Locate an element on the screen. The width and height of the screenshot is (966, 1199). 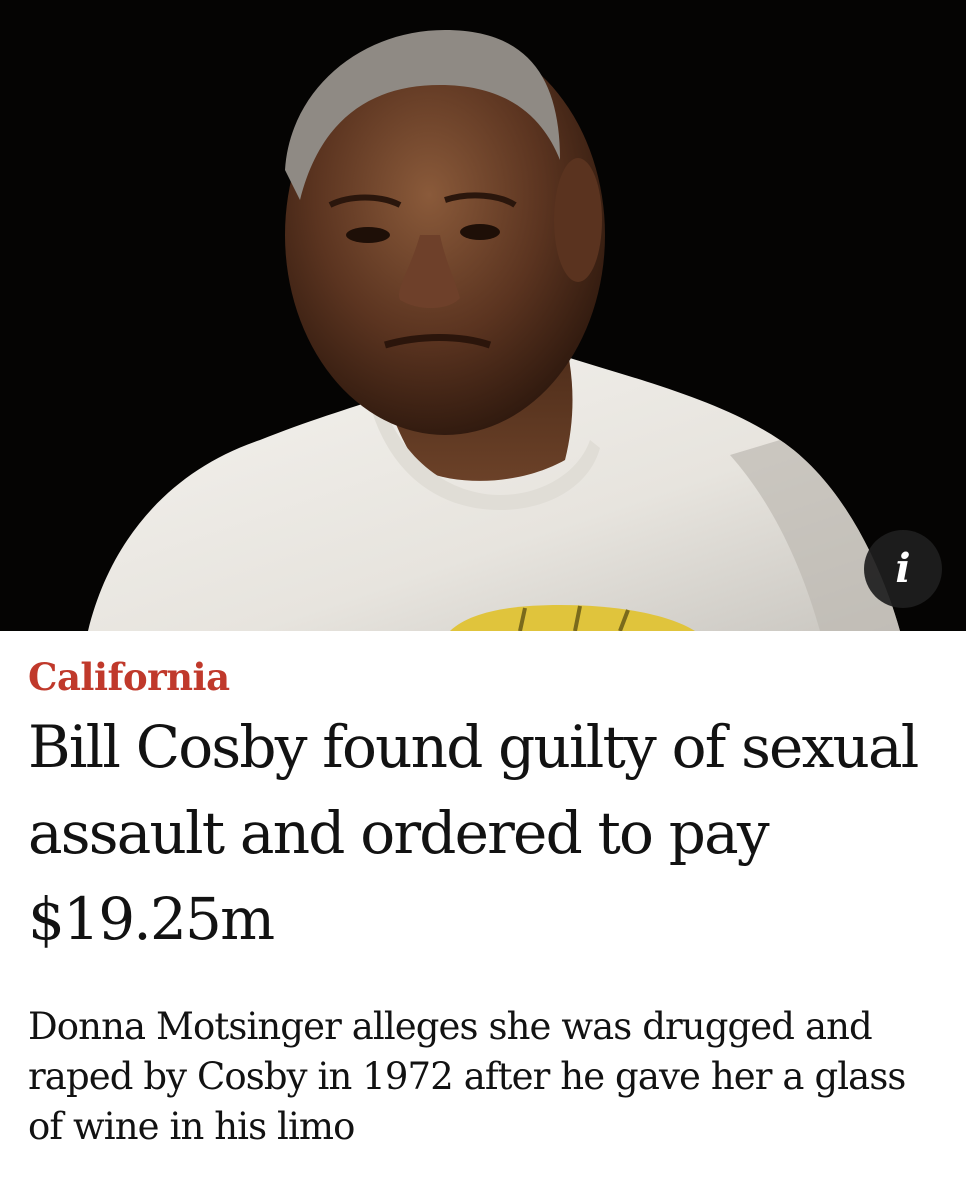
section-kicker: California is located at coordinates (483, 677).